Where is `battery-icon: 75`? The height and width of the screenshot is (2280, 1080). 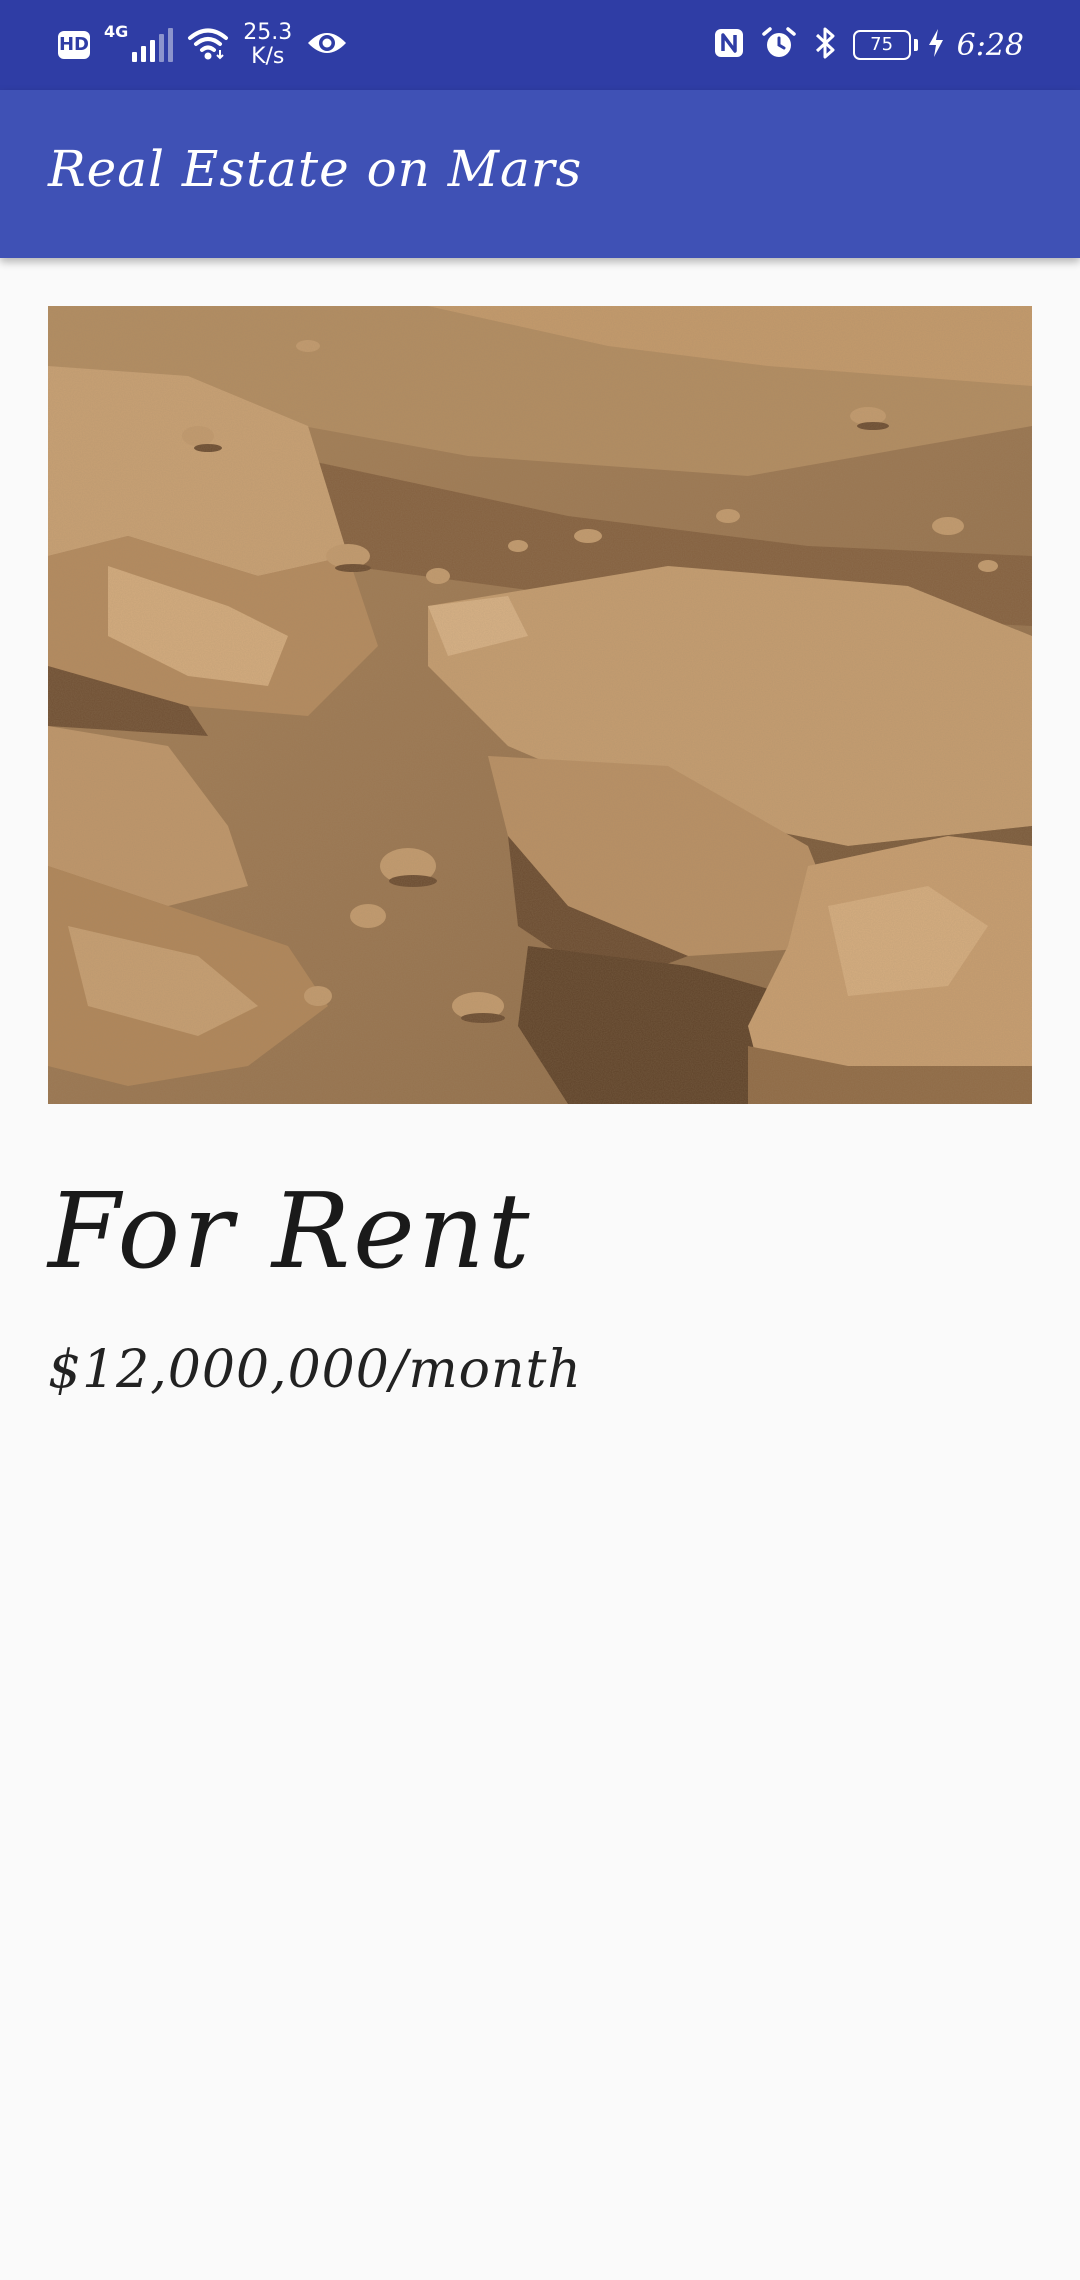
battery-icon: 75 is located at coordinates (885, 45).